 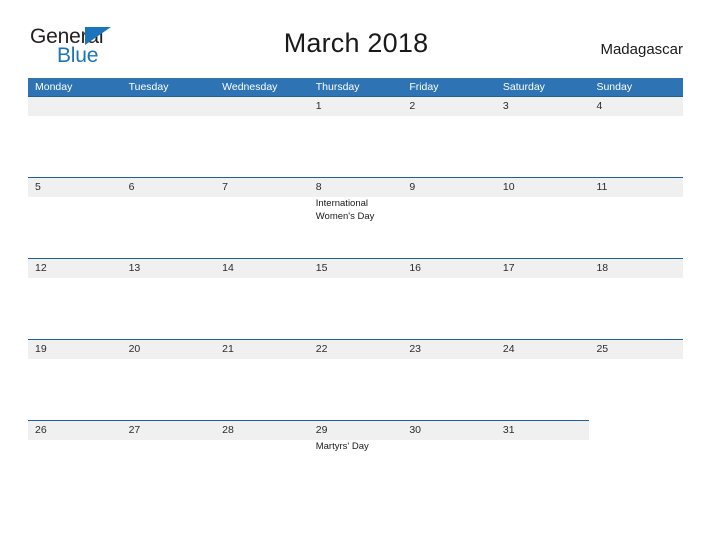 I want to click on calendar-week-row: 19 20 21 22 23 24 25, so click(x=355, y=379).